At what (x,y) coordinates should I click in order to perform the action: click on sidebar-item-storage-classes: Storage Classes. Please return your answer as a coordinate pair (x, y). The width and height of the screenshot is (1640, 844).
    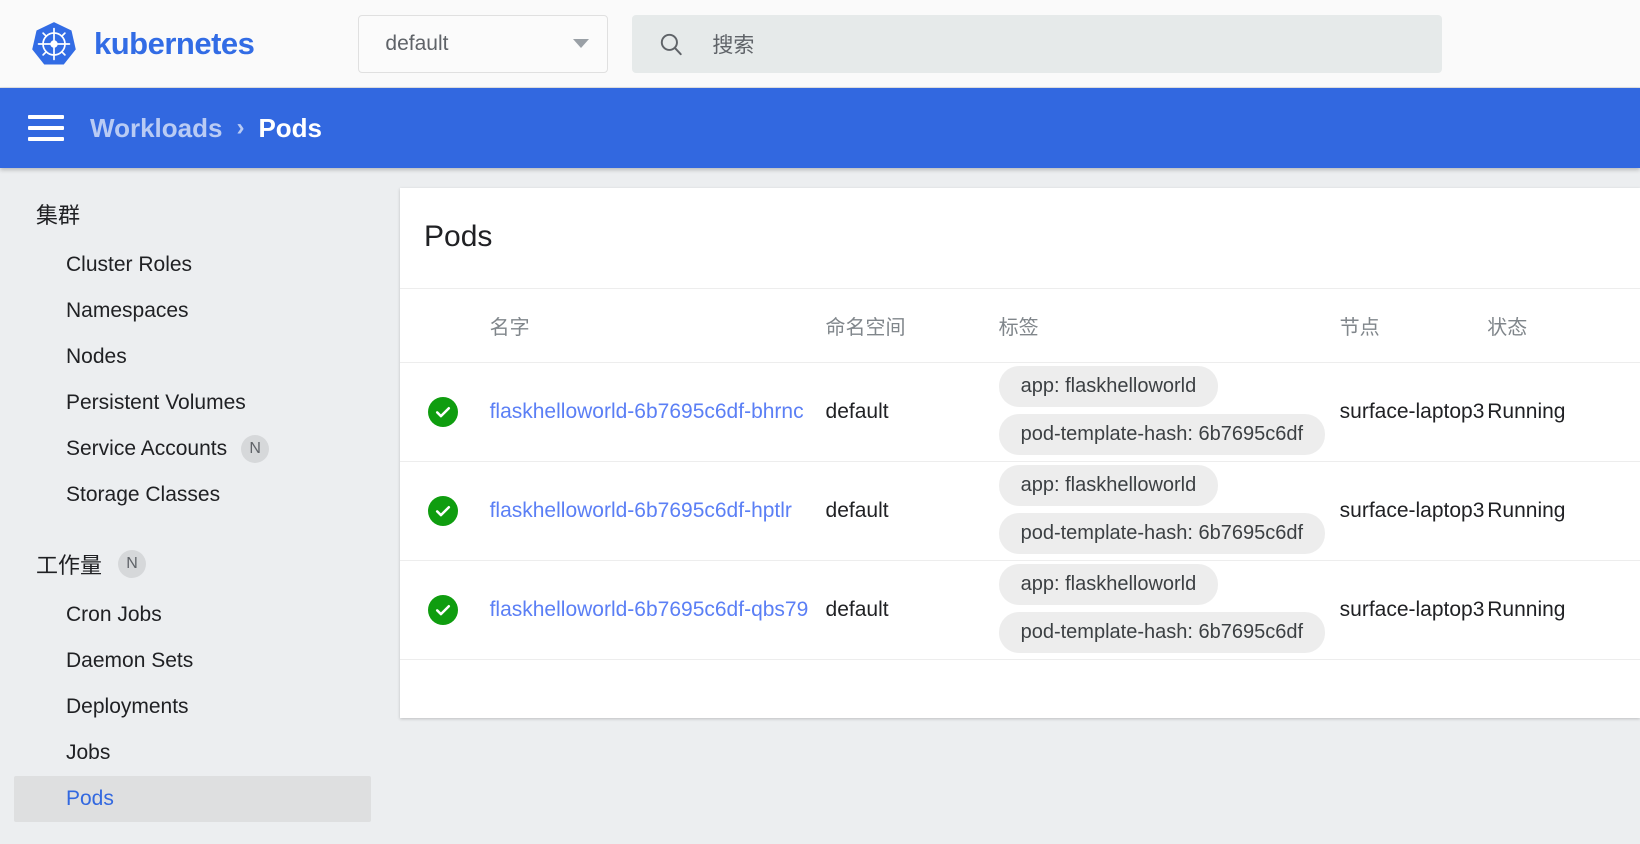
    Looking at the image, I should click on (192, 495).